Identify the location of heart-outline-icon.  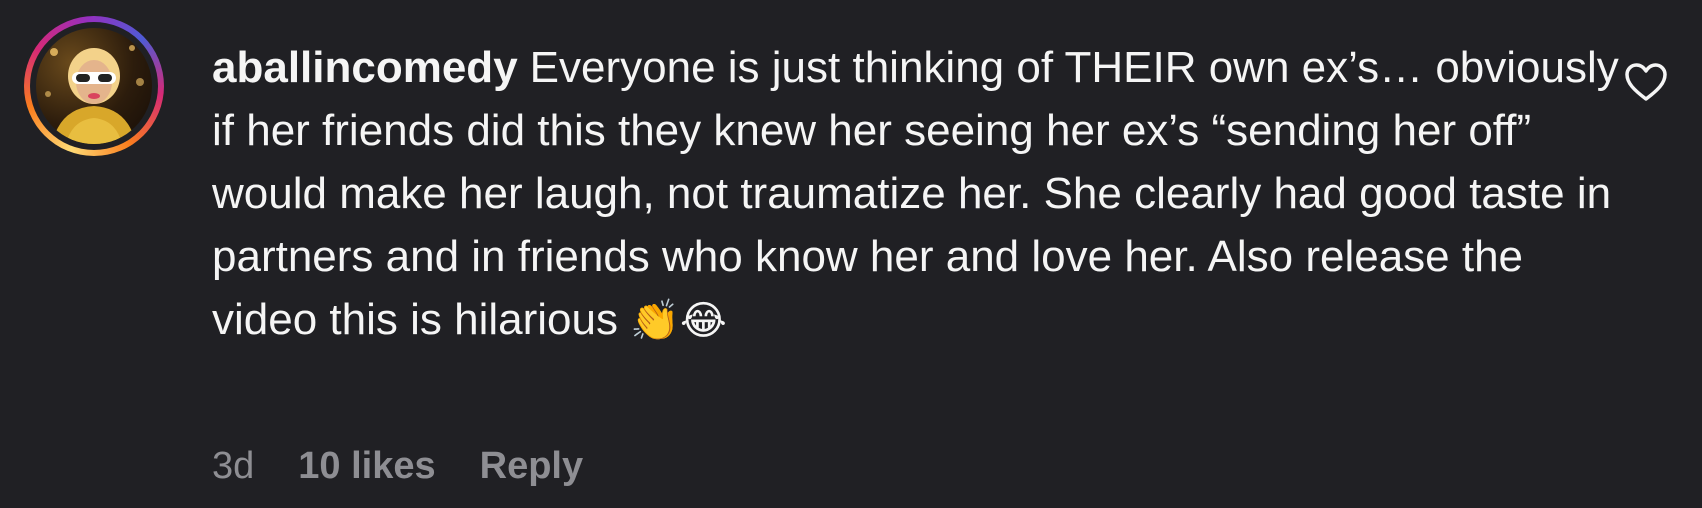
(1646, 82).